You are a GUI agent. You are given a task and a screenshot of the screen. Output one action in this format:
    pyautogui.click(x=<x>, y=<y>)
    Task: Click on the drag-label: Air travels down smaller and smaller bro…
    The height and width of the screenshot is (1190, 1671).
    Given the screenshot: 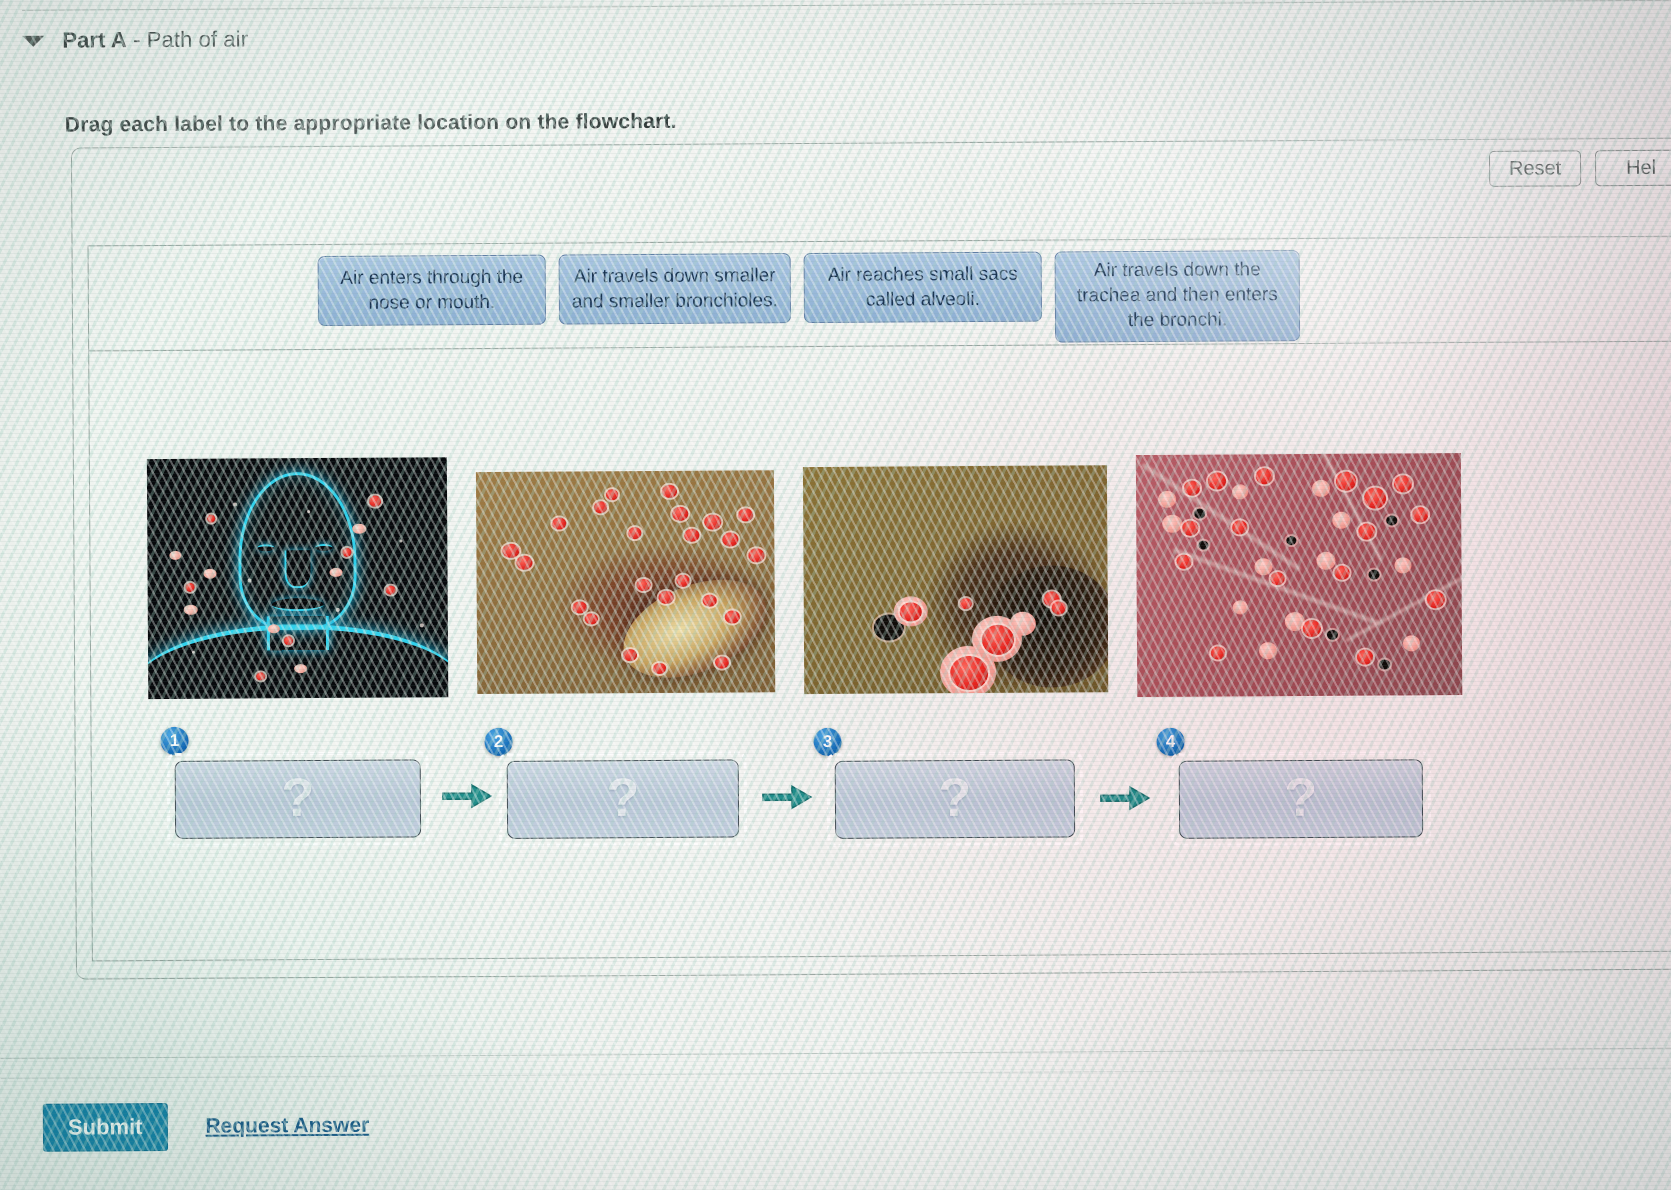 What is the action you would take?
    pyautogui.click(x=675, y=289)
    